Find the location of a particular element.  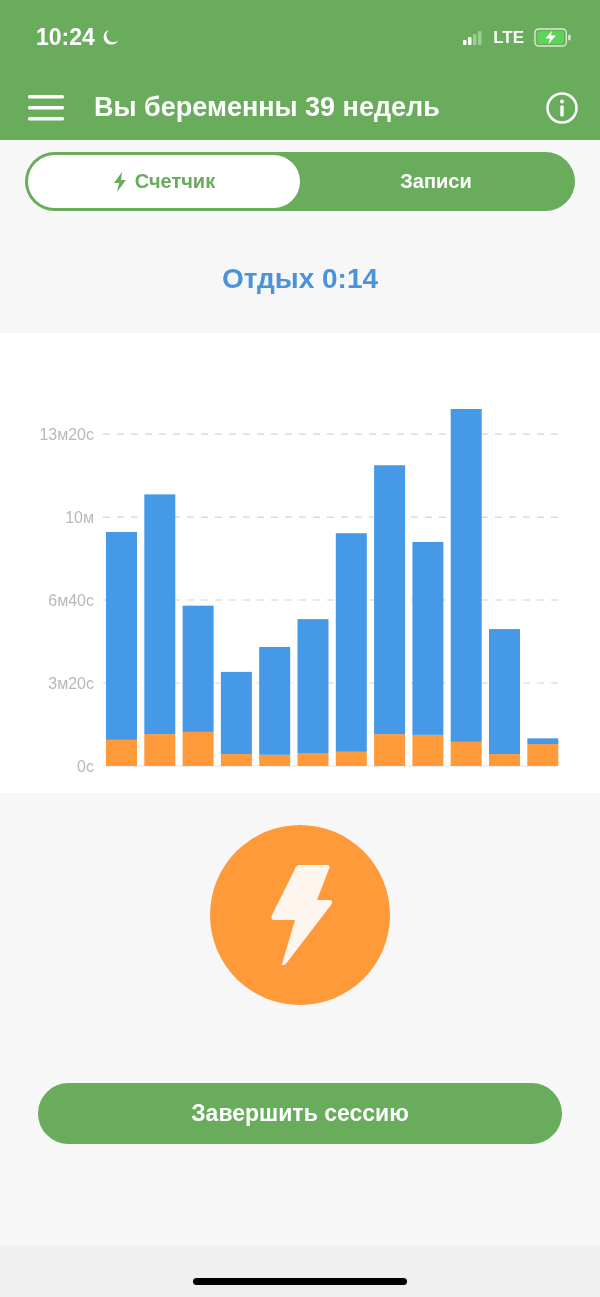

end-session-button: Завершить сессию is located at coordinates (300, 1113).